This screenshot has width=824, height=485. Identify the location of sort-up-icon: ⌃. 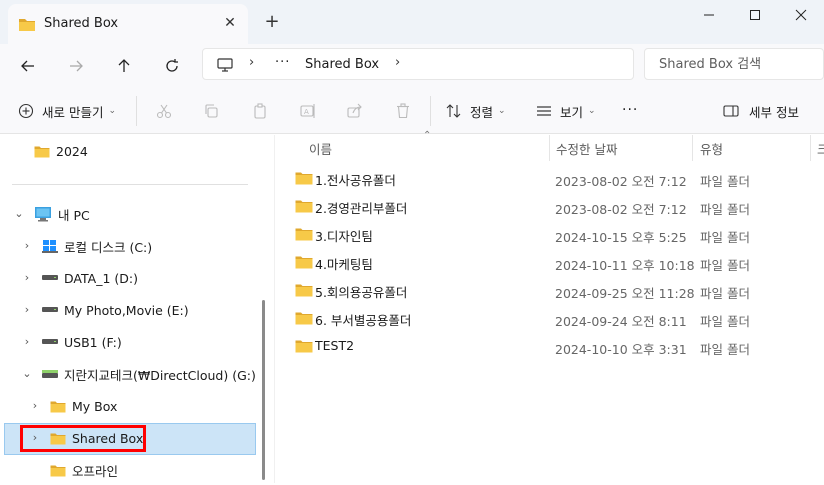
(427, 135).